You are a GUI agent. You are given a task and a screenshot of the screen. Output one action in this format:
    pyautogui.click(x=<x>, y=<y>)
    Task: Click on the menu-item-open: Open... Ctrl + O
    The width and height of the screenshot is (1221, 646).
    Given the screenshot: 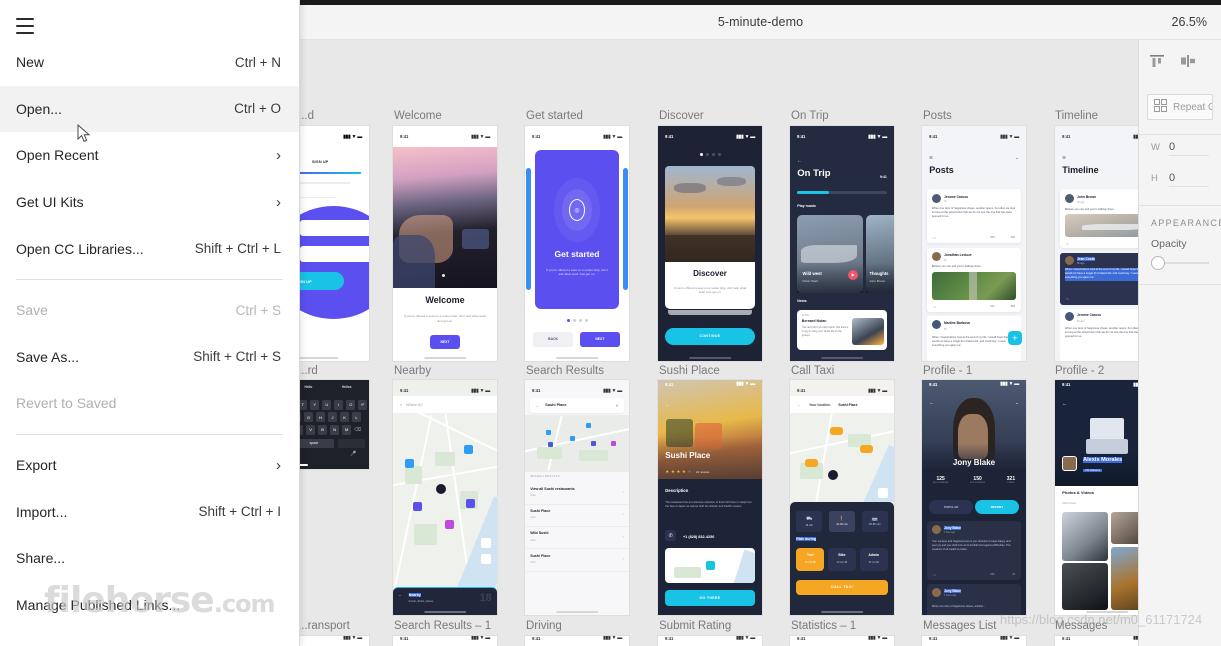 What is the action you would take?
    pyautogui.click(x=149, y=109)
    